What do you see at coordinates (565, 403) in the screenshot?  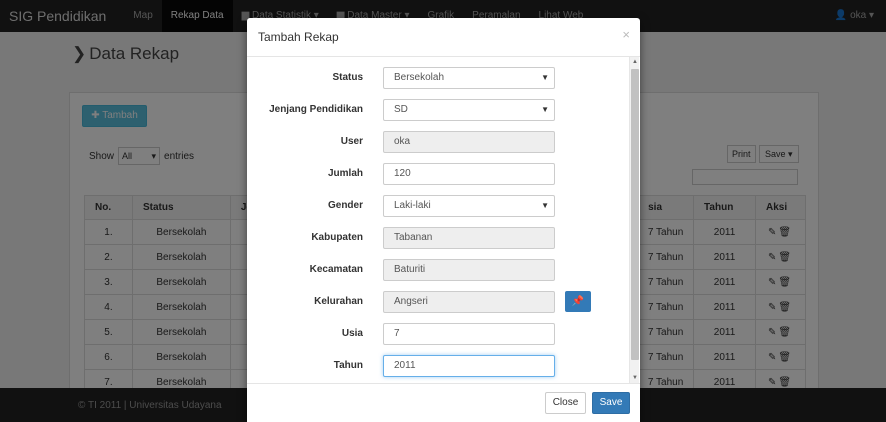 I see `close-button: Close` at bounding box center [565, 403].